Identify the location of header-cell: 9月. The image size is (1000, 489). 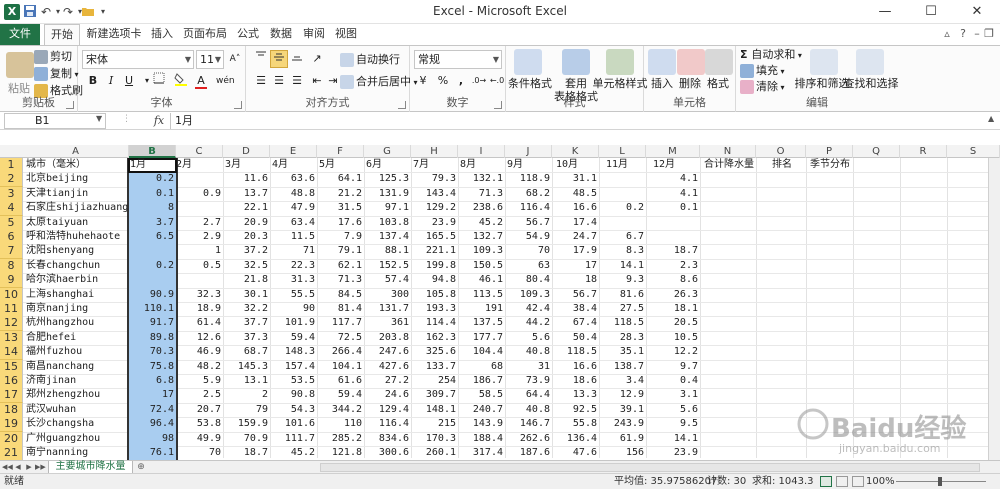
(515, 165).